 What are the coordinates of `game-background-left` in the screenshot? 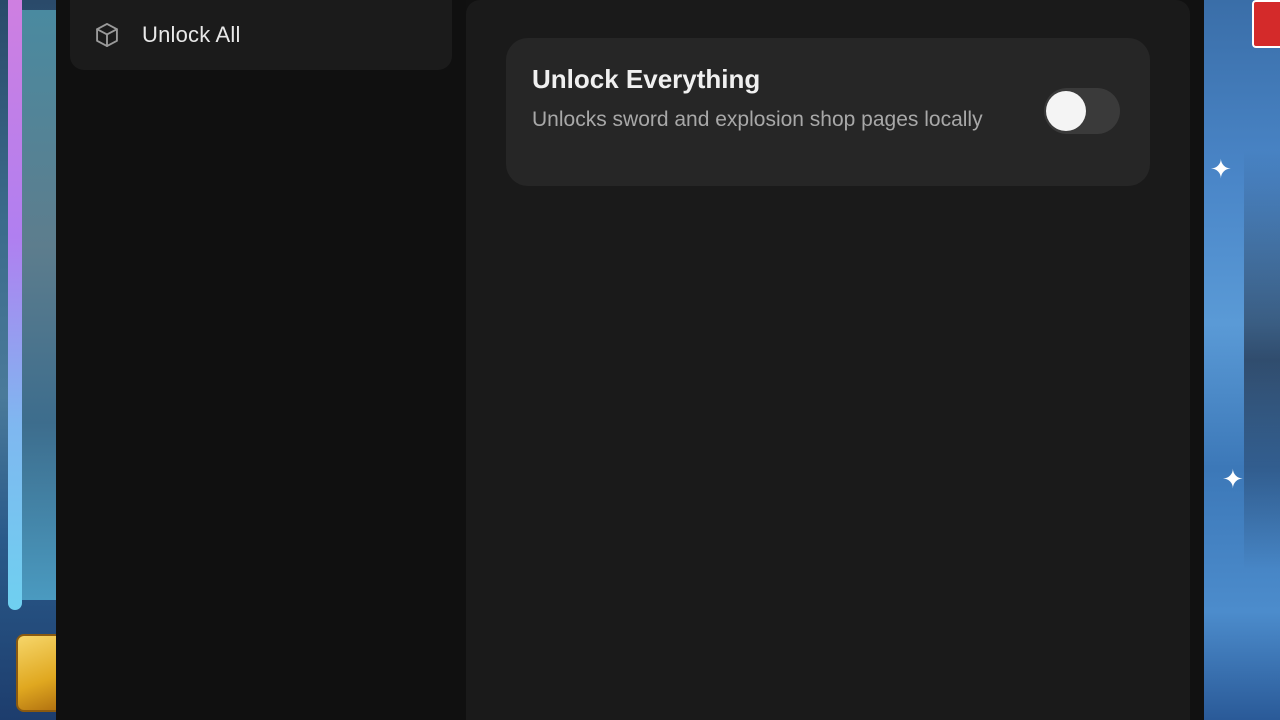 It's located at (30, 360).